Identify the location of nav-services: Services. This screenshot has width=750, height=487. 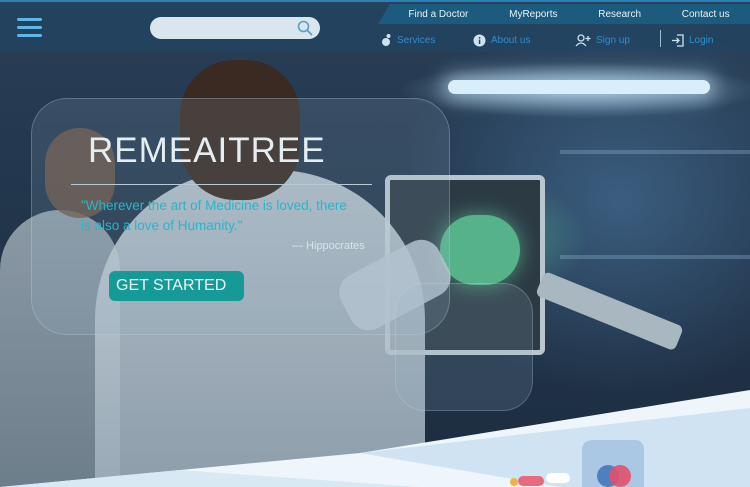
(407, 40).